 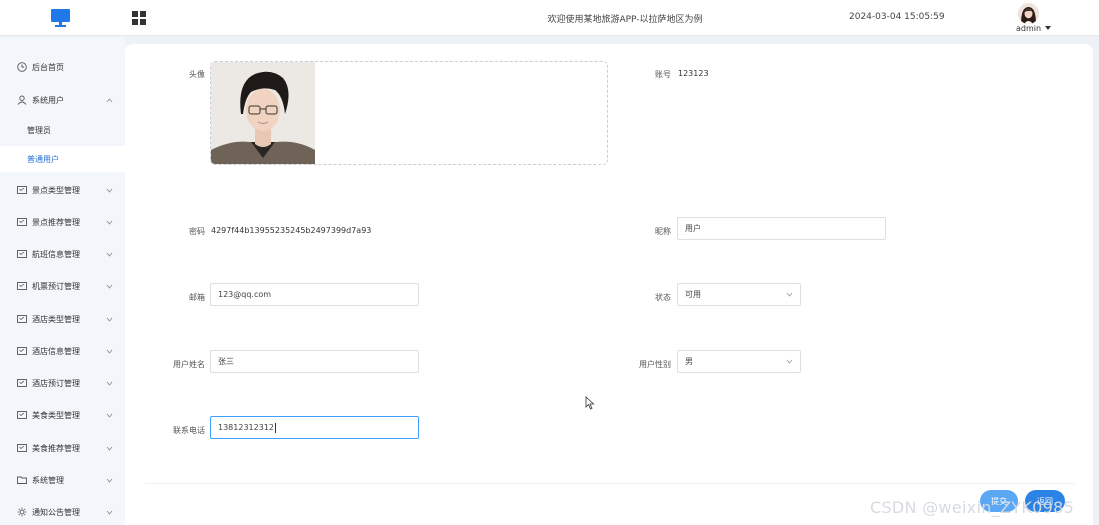 I want to click on watermark: CSDN @weixin_ZYK0985, so click(x=972, y=507).